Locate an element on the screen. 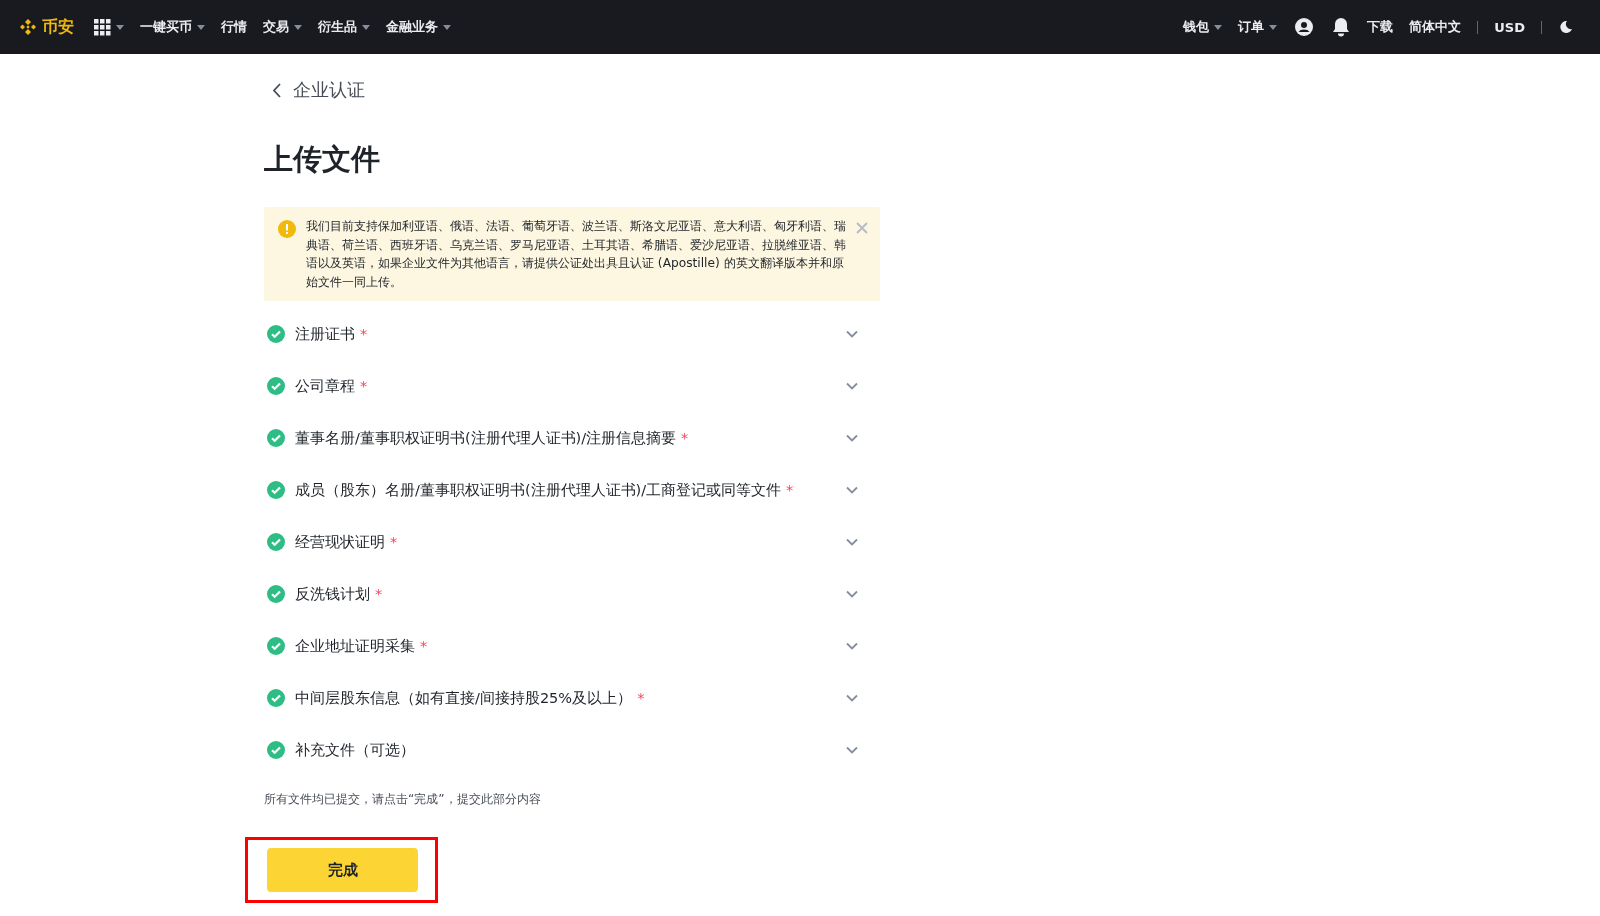  moon-icon is located at coordinates (1566, 27).